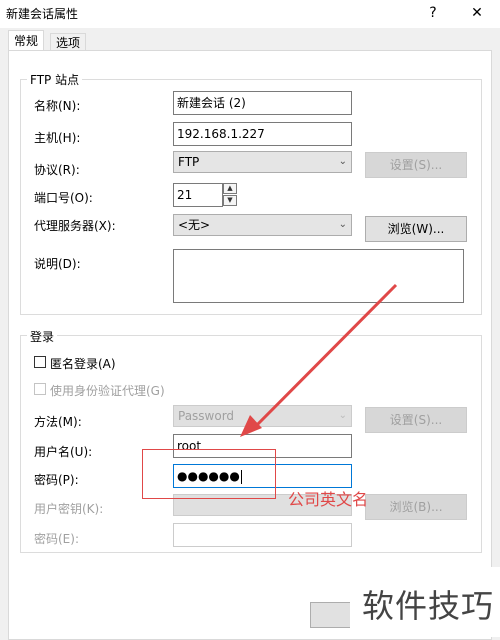 This screenshot has height=640, width=500. I want to click on annotation-box, so click(209, 474).